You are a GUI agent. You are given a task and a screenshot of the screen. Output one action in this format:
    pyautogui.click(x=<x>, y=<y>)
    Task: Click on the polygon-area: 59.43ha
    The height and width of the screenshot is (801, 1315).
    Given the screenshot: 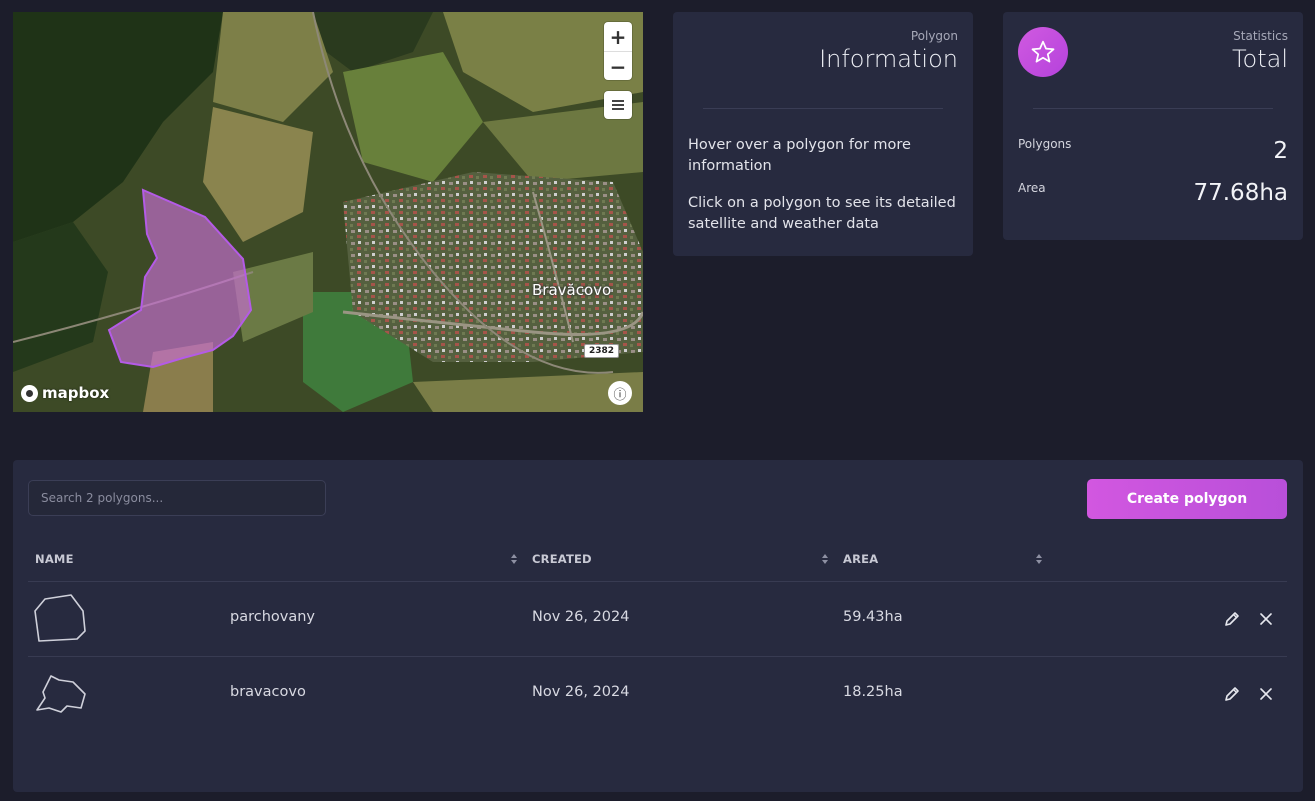 What is the action you would take?
    pyautogui.click(x=873, y=617)
    